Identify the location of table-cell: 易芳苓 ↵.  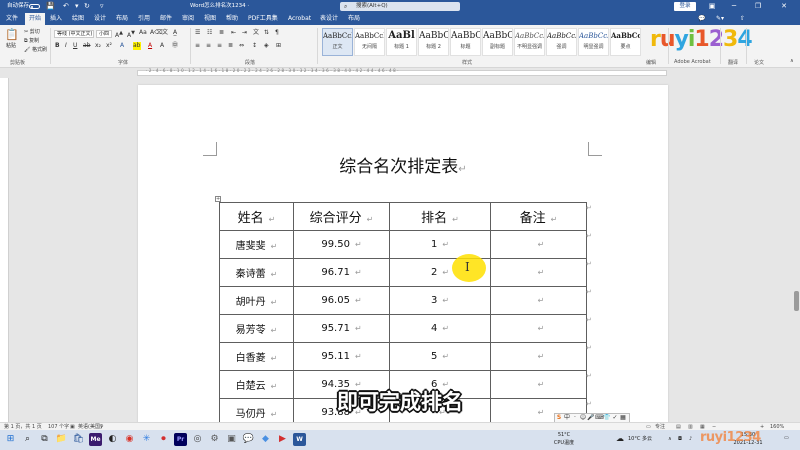
(256, 328).